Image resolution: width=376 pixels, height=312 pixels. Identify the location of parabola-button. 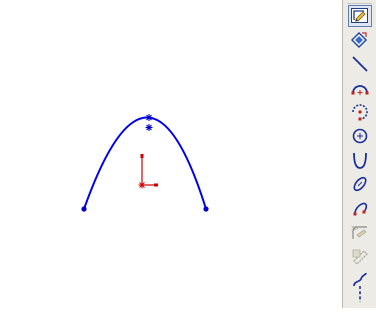
(360, 160).